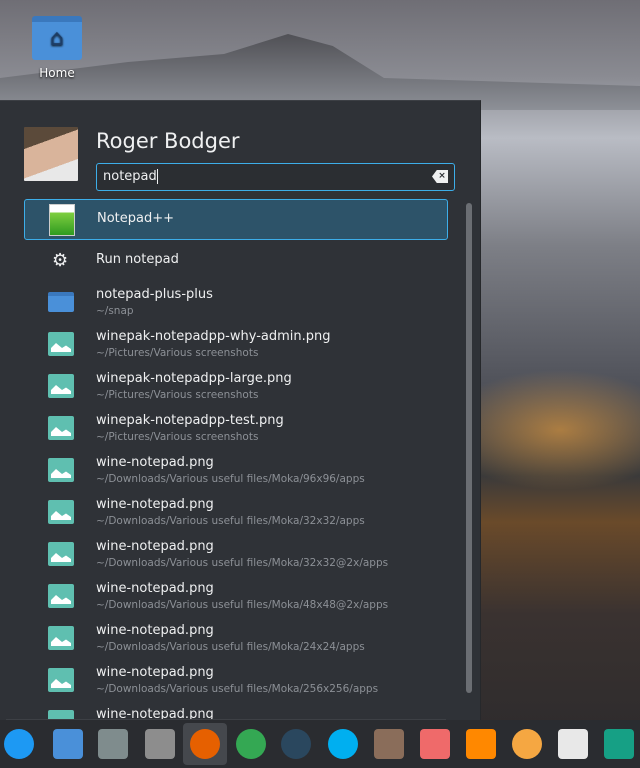  What do you see at coordinates (190, 420) in the screenshot?
I see `result-title: winepak-notepadpp-test.png` at bounding box center [190, 420].